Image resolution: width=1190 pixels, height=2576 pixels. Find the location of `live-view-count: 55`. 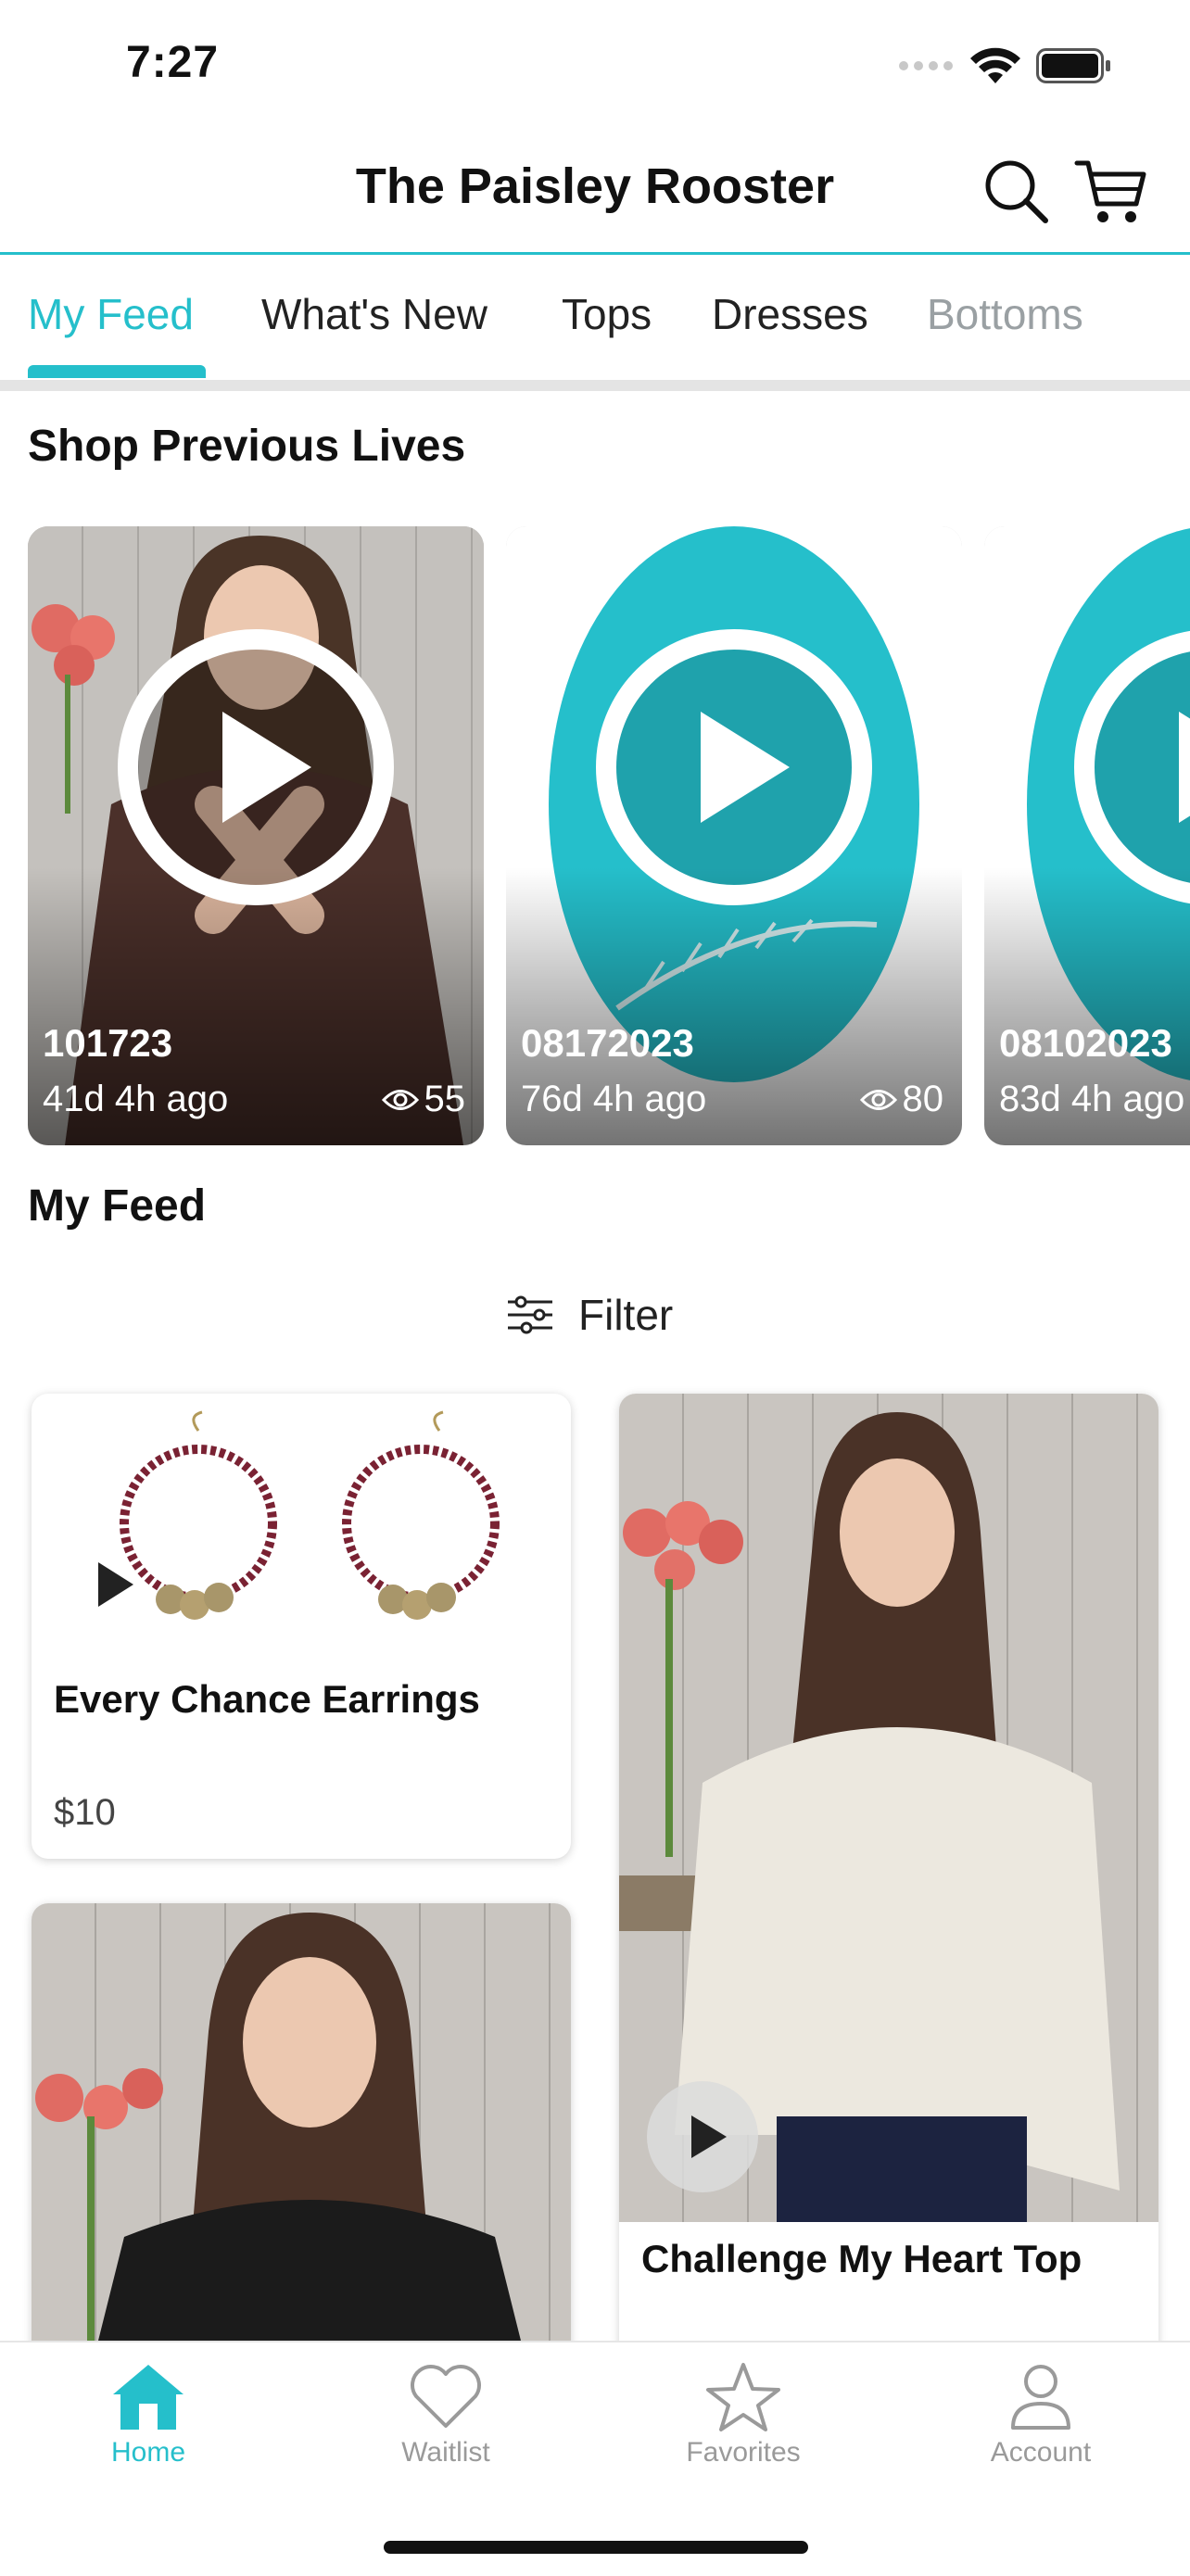

live-view-count: 55 is located at coordinates (445, 1099).